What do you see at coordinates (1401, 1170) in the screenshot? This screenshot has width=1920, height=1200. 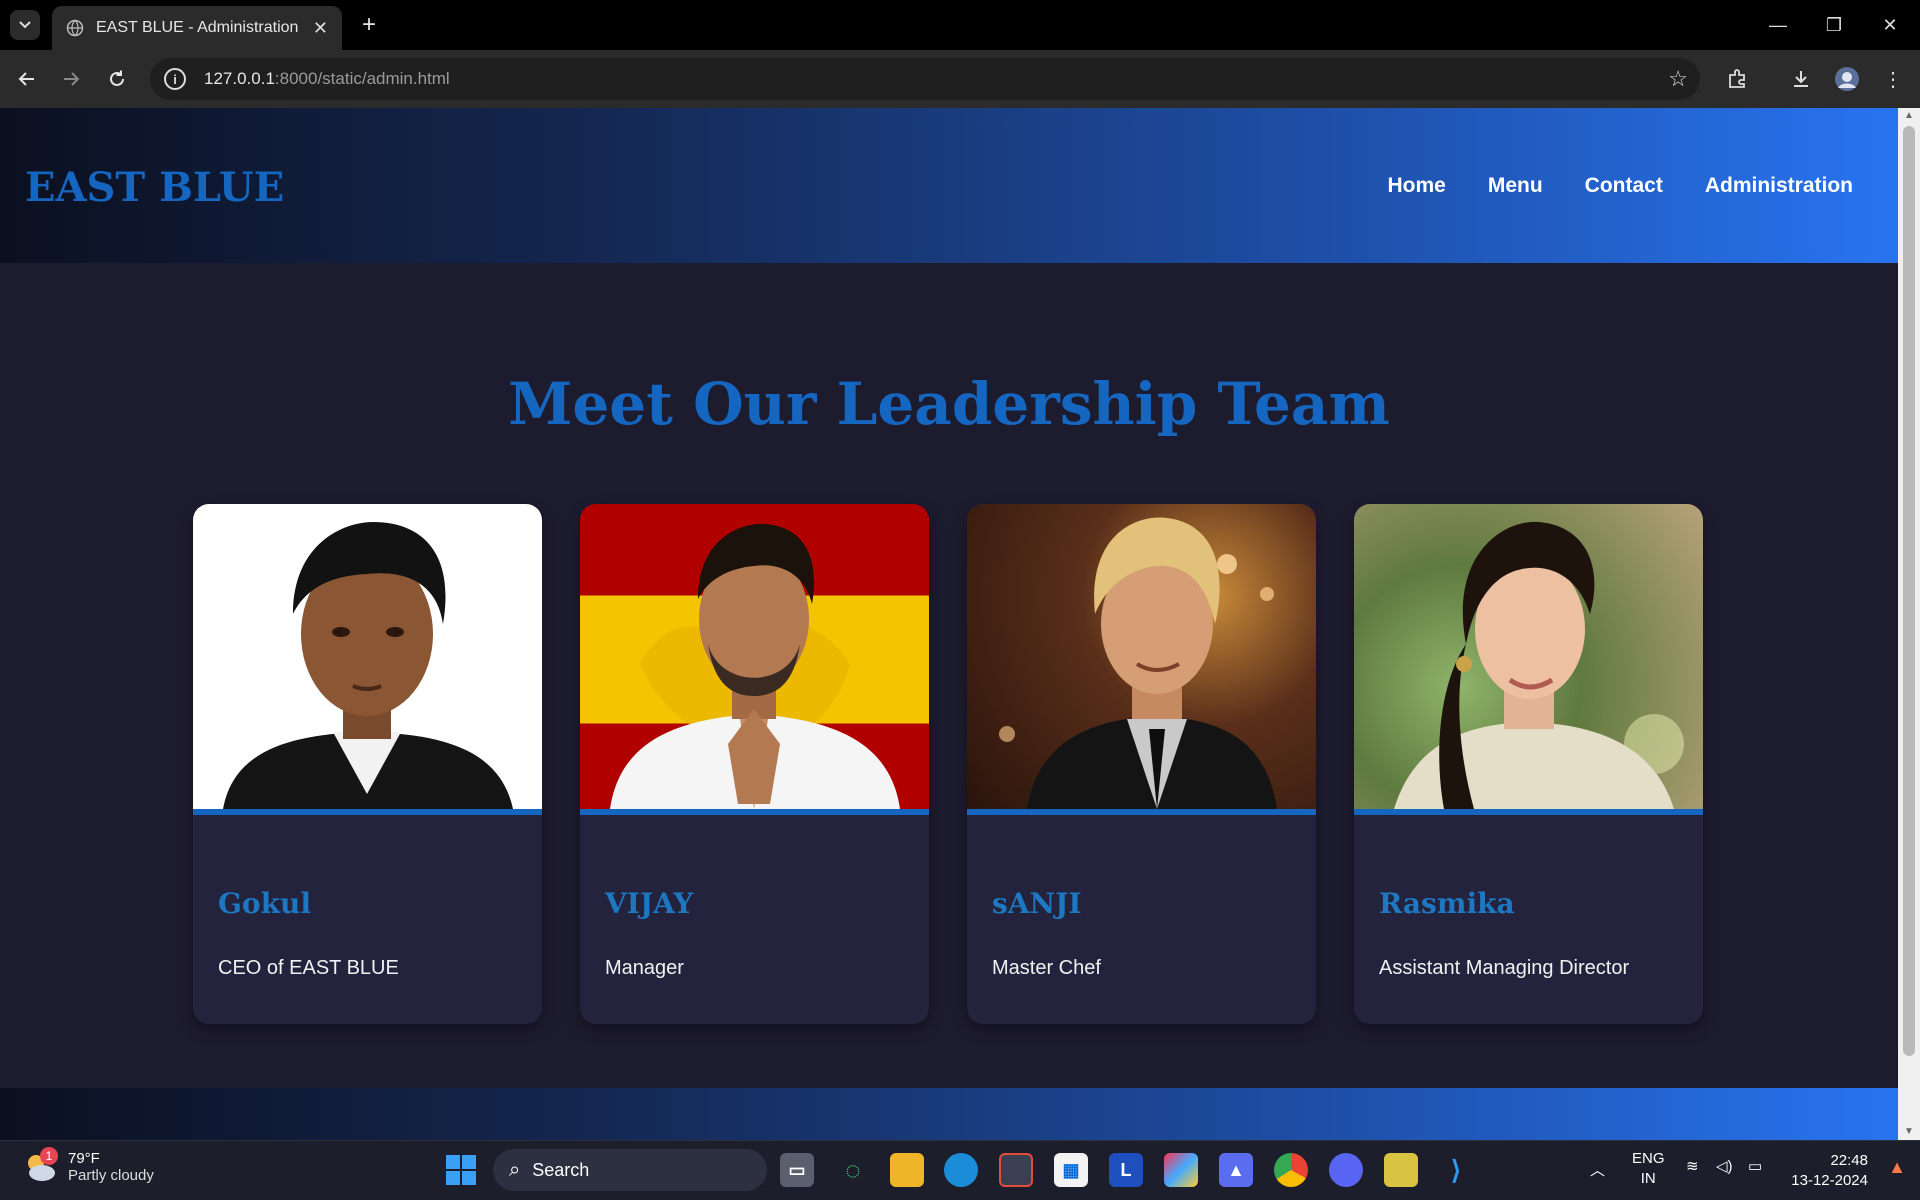 I see `game-app-icon` at bounding box center [1401, 1170].